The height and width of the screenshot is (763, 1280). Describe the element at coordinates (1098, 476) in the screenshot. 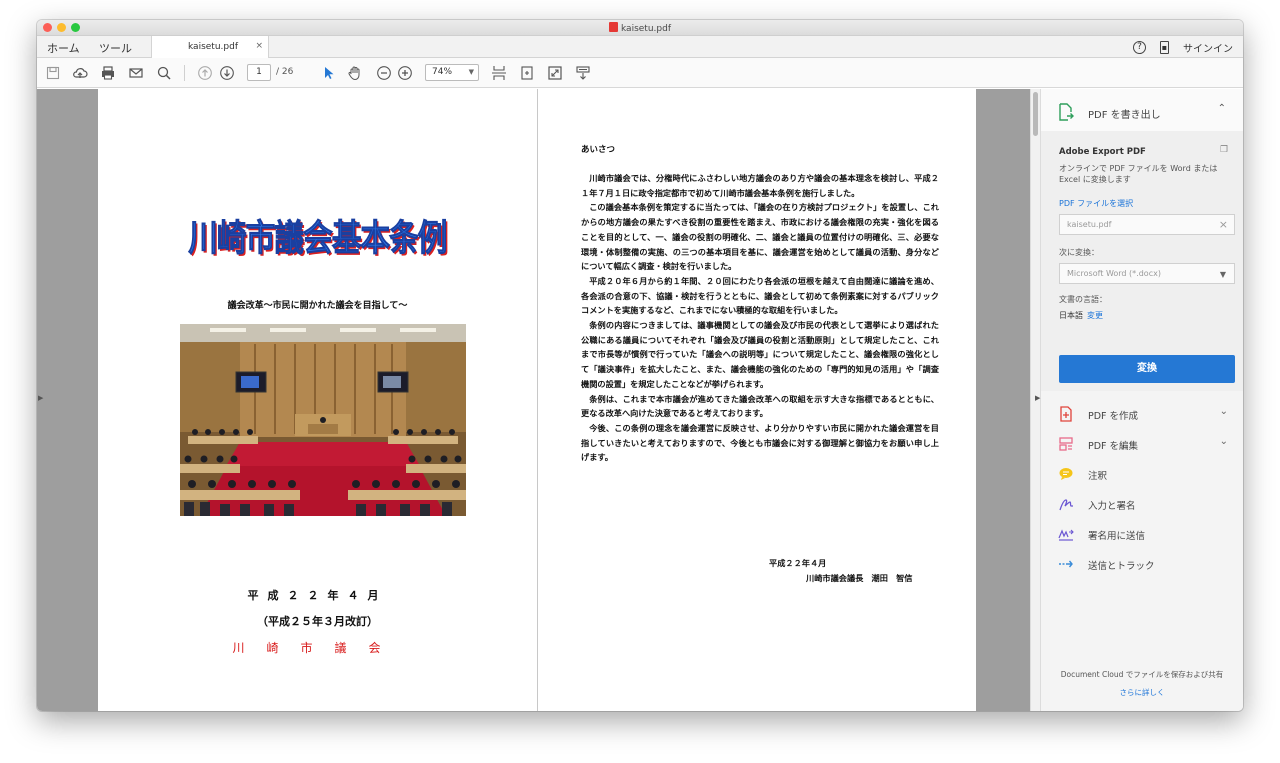

I see `tool-label: 注釈` at that location.